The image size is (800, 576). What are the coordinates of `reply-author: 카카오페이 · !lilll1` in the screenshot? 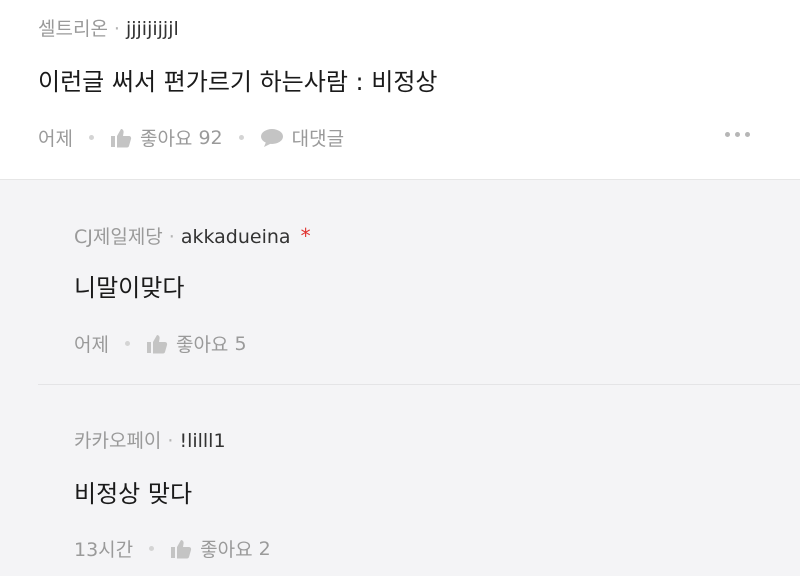 It's located at (150, 439).